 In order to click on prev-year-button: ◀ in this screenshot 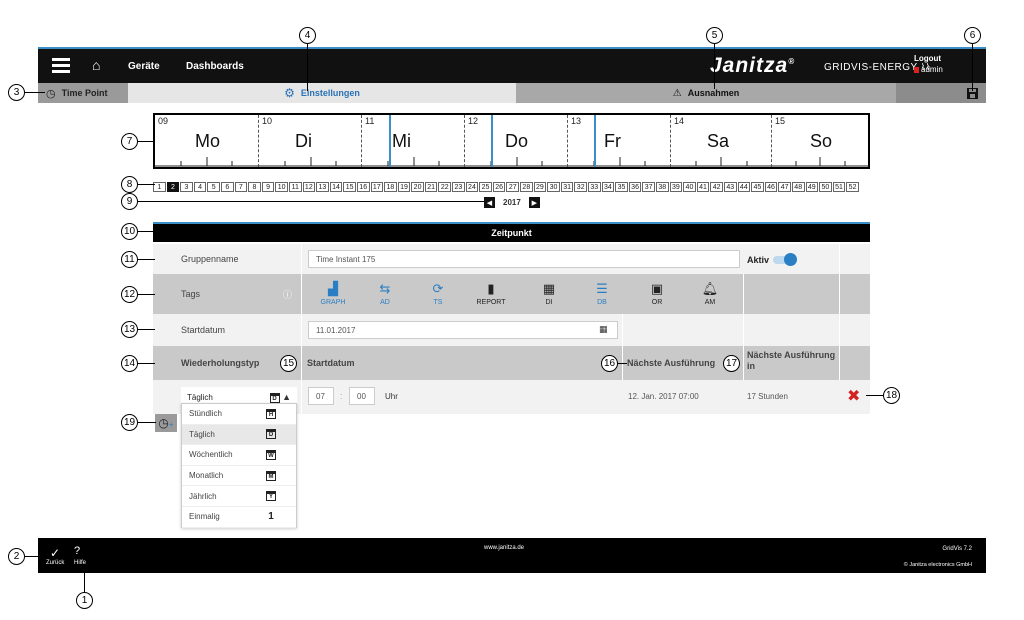, I will do `click(489, 202)`.